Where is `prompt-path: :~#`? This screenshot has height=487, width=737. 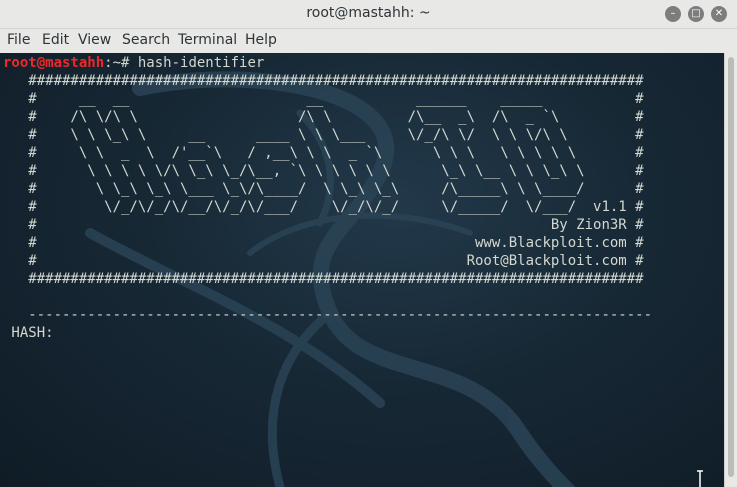
prompt-path: :~# is located at coordinates (121, 63).